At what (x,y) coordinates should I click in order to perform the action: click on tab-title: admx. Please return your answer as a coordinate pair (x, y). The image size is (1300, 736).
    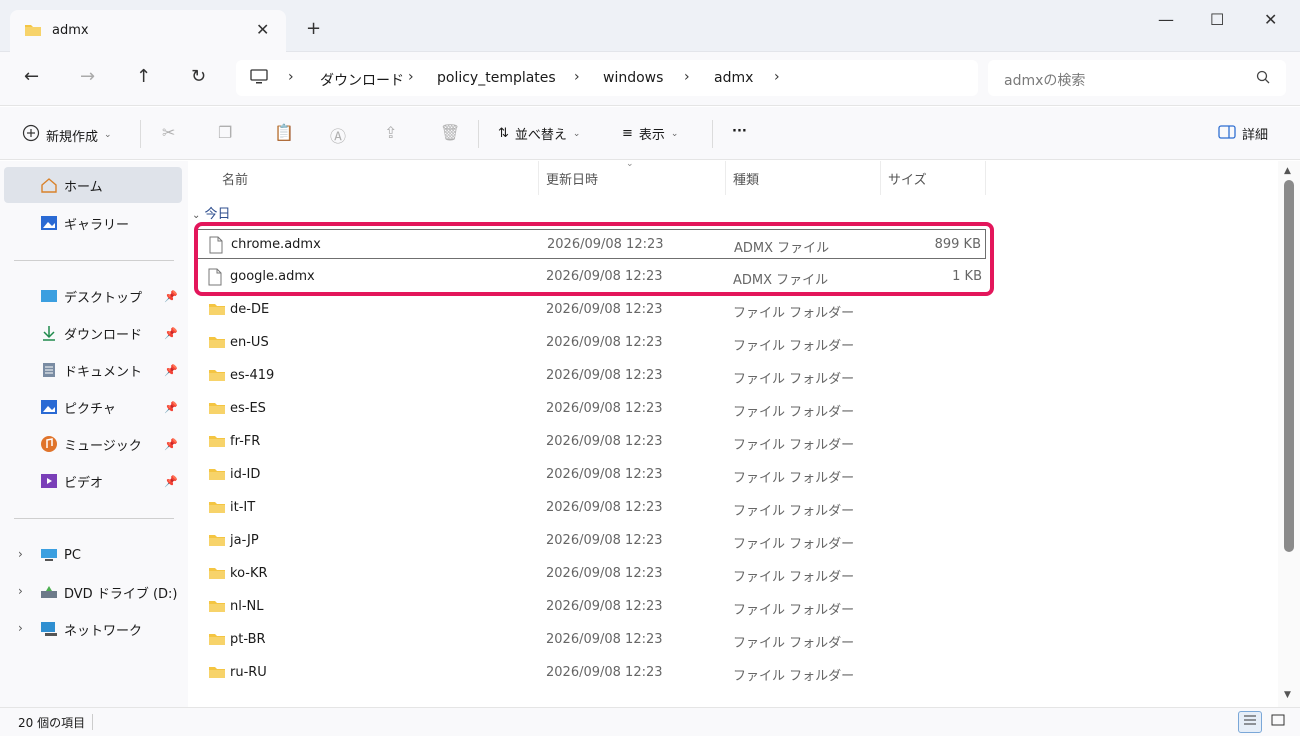
    Looking at the image, I should click on (70, 30).